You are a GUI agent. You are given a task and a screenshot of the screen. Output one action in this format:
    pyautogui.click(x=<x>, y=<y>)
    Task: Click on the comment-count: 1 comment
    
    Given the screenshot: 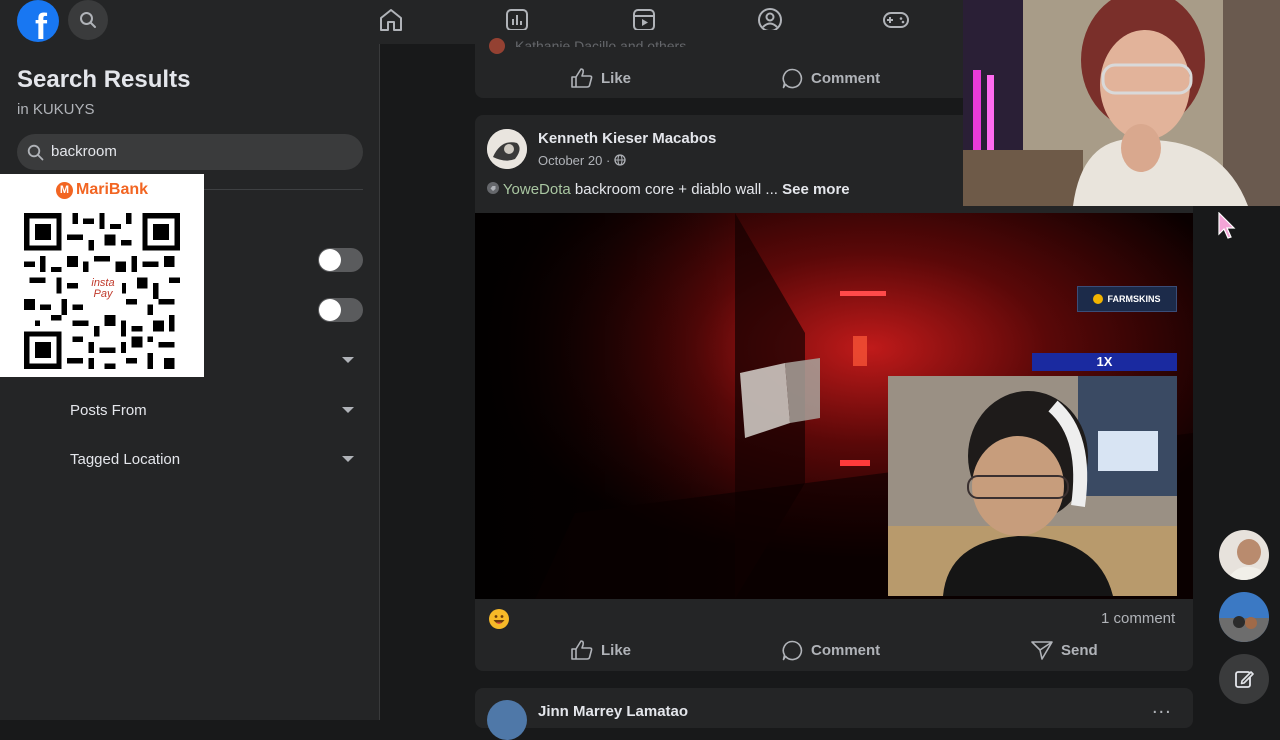 What is the action you would take?
    pyautogui.click(x=1138, y=618)
    